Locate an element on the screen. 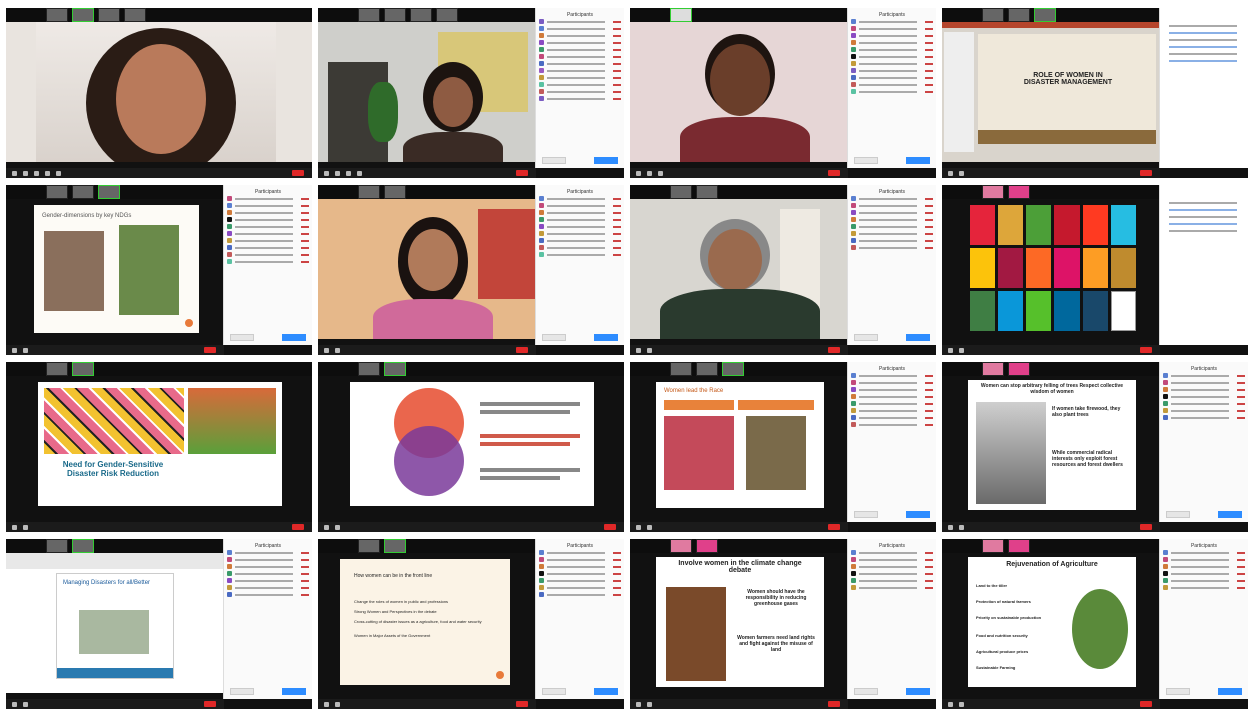  share-screen-icon is located at coordinates (58, 173).